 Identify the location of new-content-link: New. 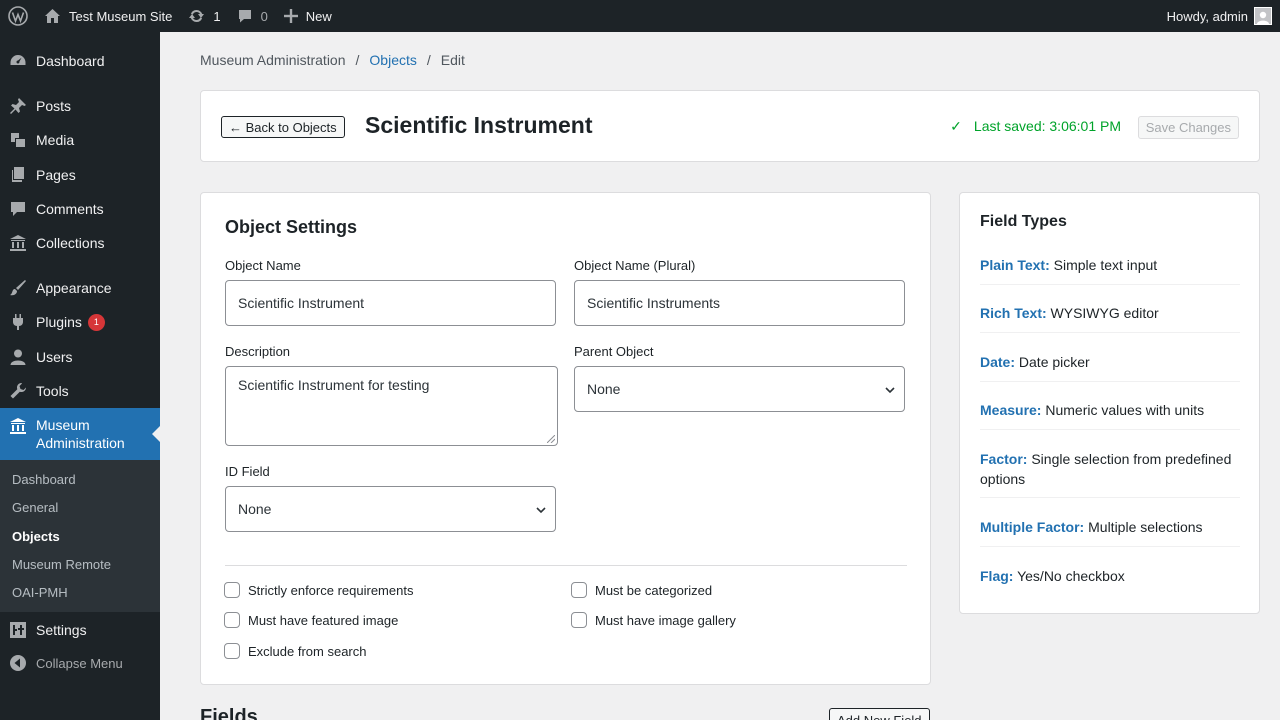
(308, 16).